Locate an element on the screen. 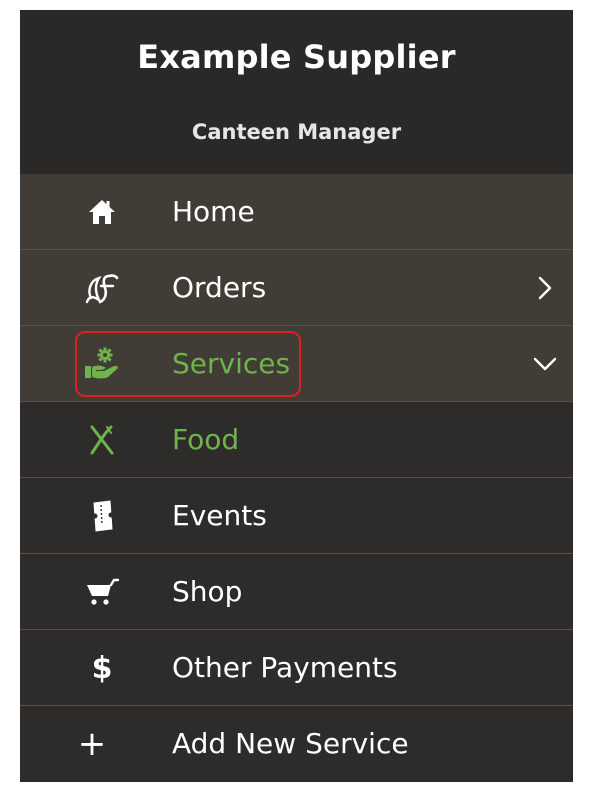 The width and height of the screenshot is (610, 790). menu-item-label: Events is located at coordinates (219, 515).